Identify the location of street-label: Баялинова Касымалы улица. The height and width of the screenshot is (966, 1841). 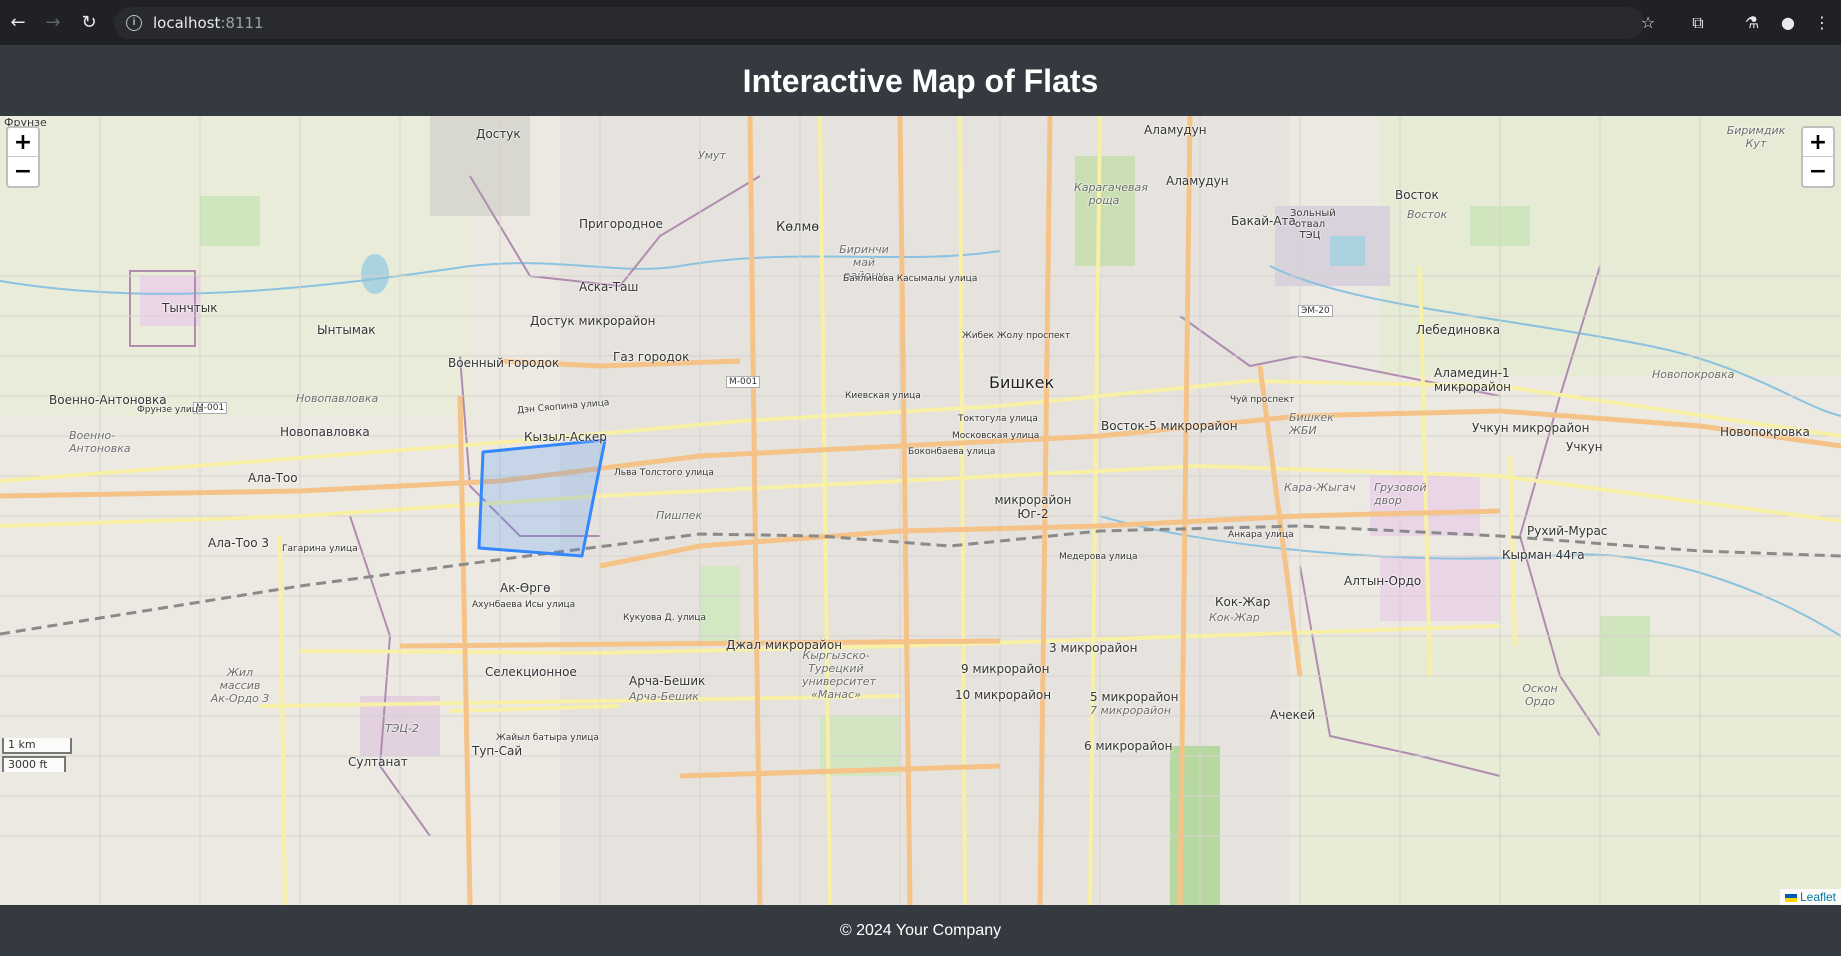
(910, 279).